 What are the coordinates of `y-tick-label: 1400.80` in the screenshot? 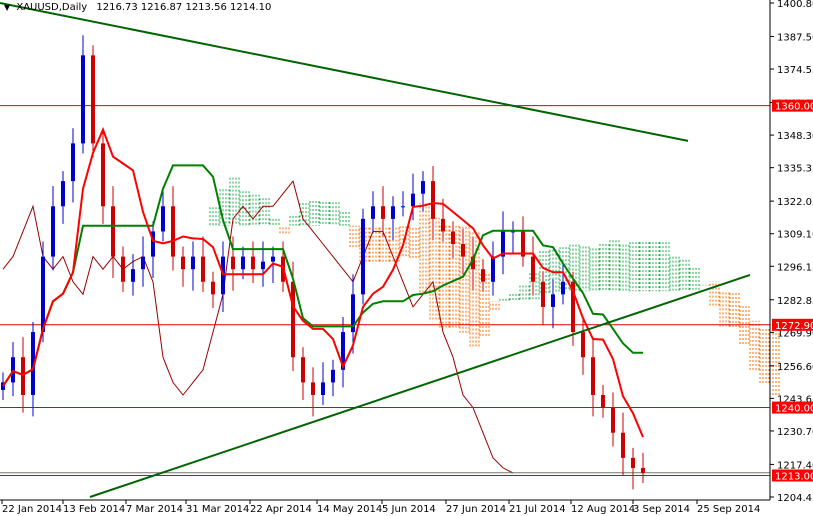 It's located at (795, 5).